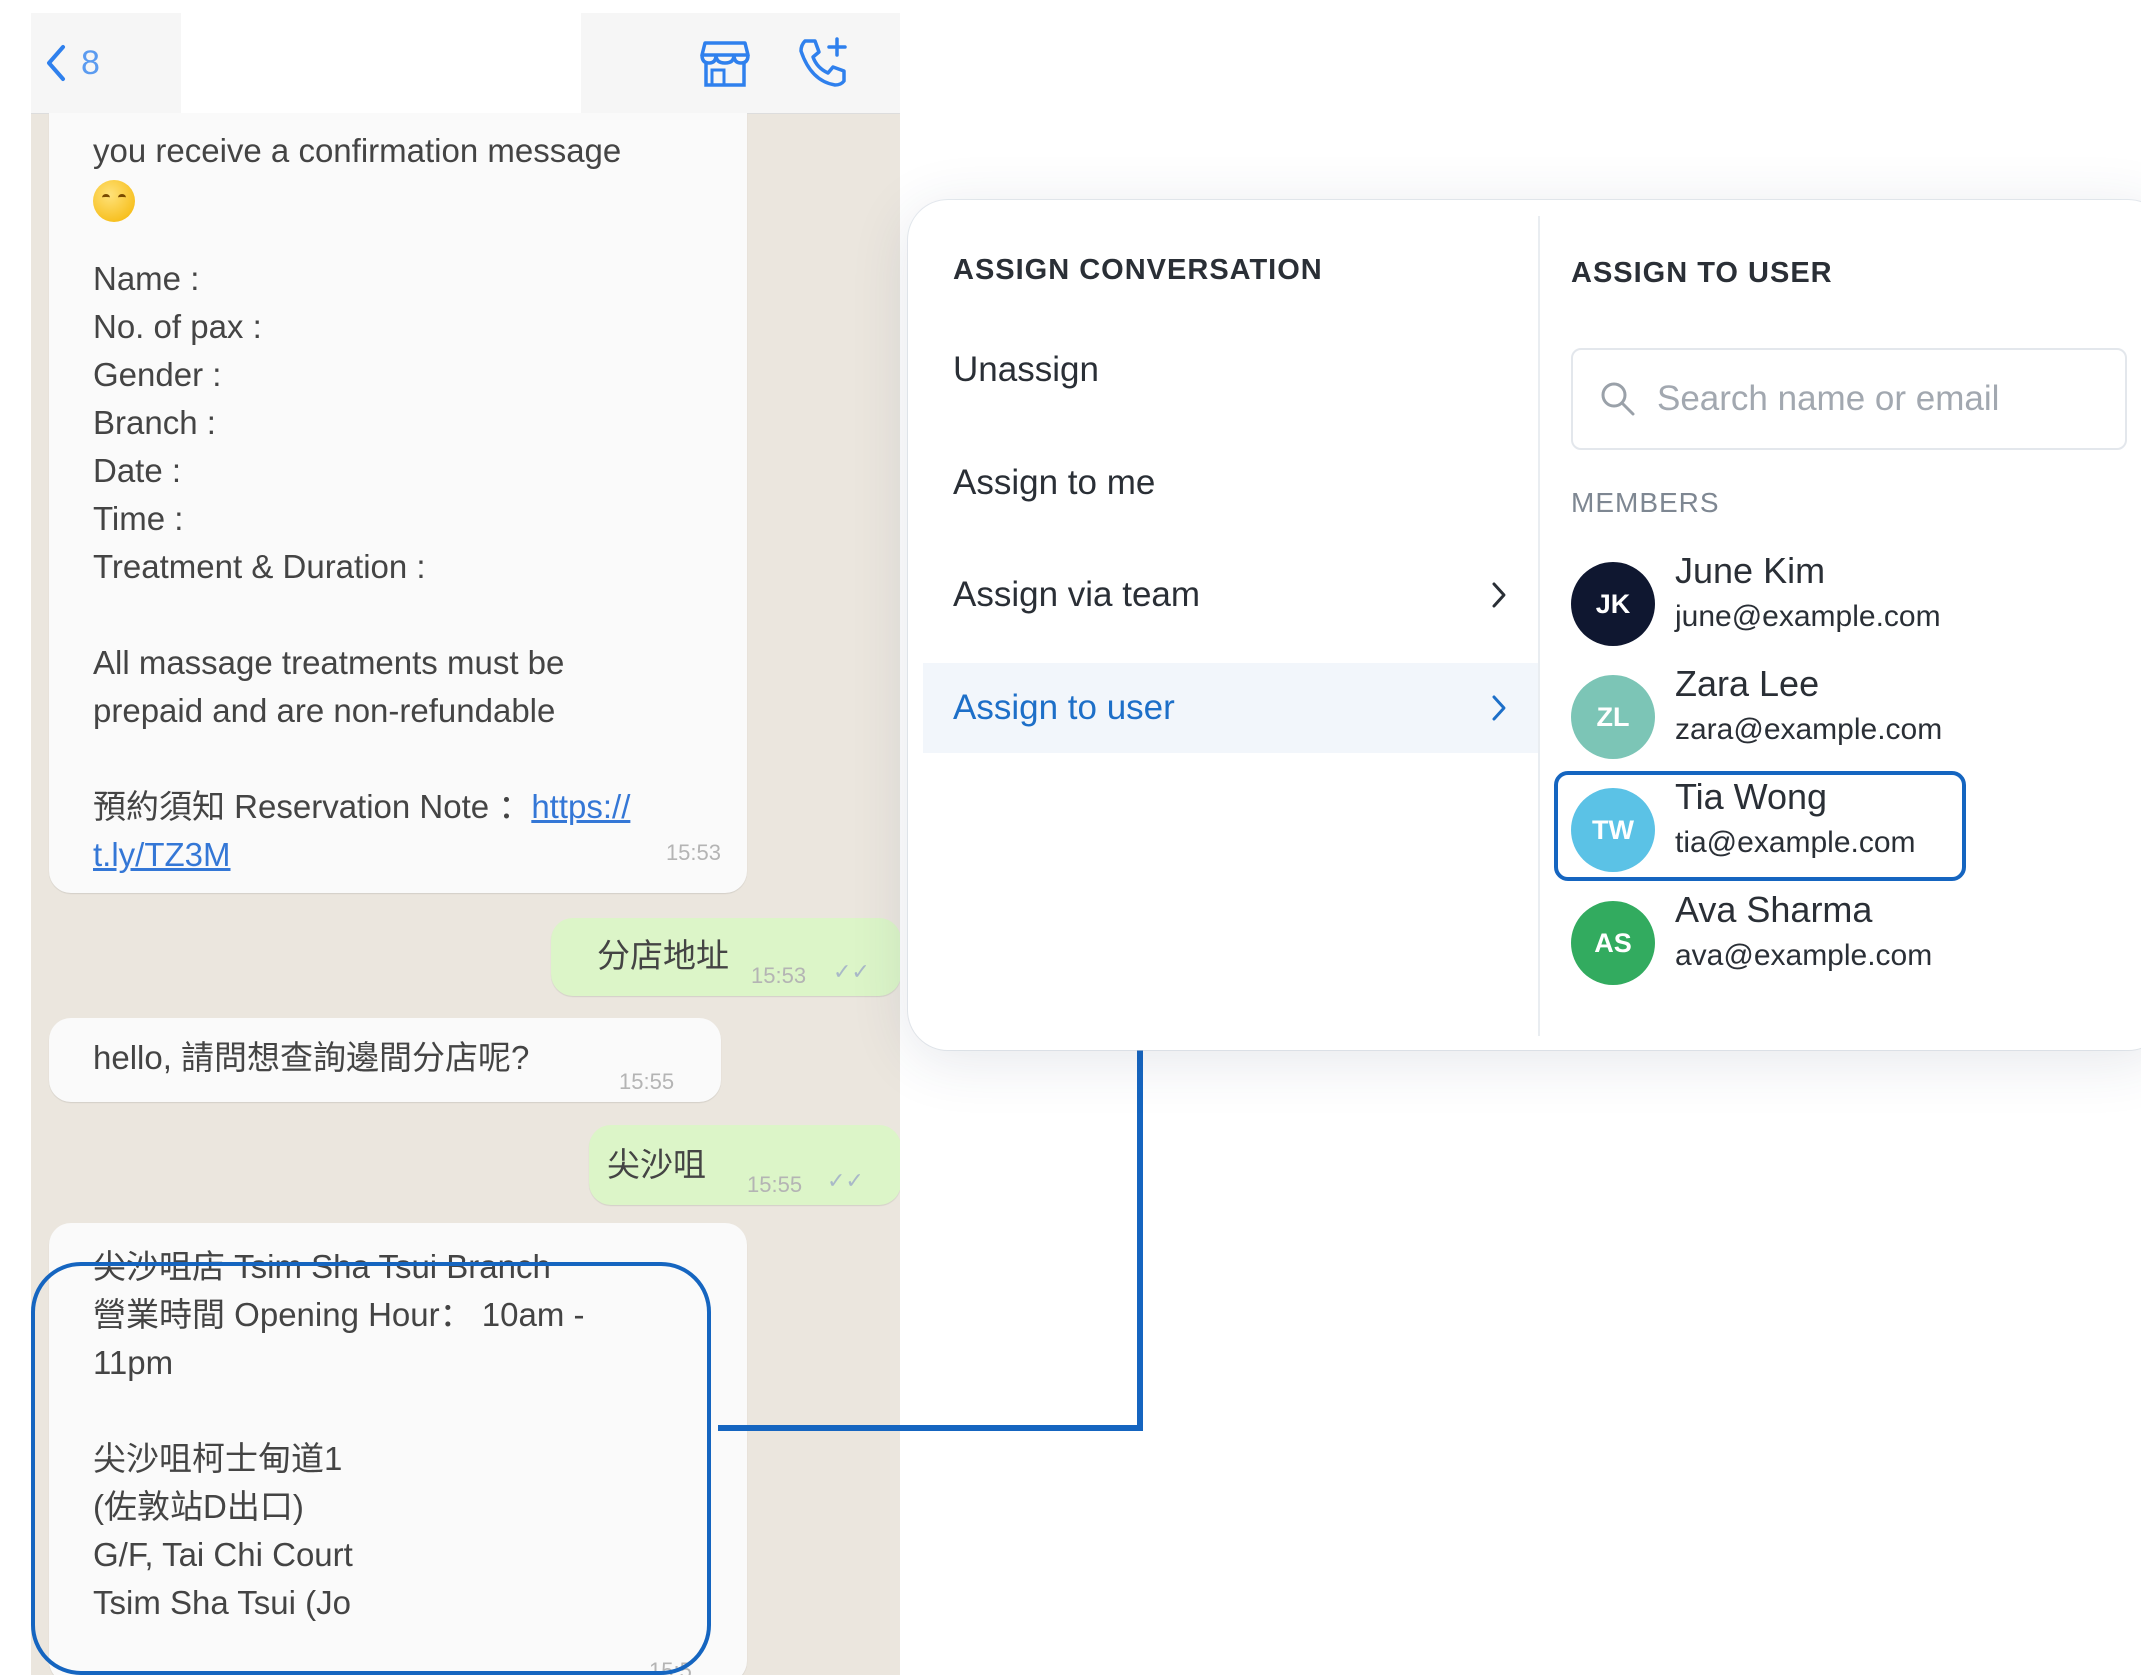 This screenshot has width=2141, height=1675. I want to click on message-line: Branch :, so click(154, 422).